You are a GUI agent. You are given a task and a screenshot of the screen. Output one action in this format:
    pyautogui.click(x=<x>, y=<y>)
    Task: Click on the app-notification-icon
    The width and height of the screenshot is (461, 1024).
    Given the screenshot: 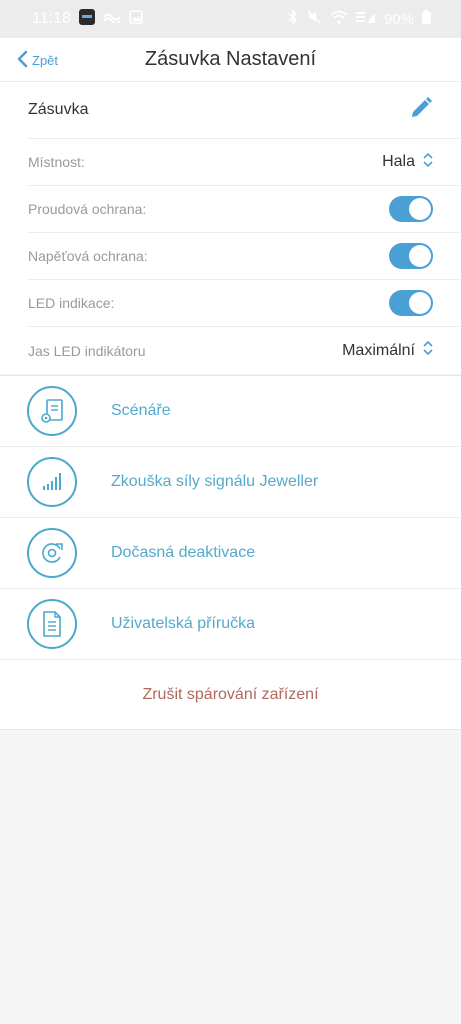 What is the action you would take?
    pyautogui.click(x=86, y=19)
    